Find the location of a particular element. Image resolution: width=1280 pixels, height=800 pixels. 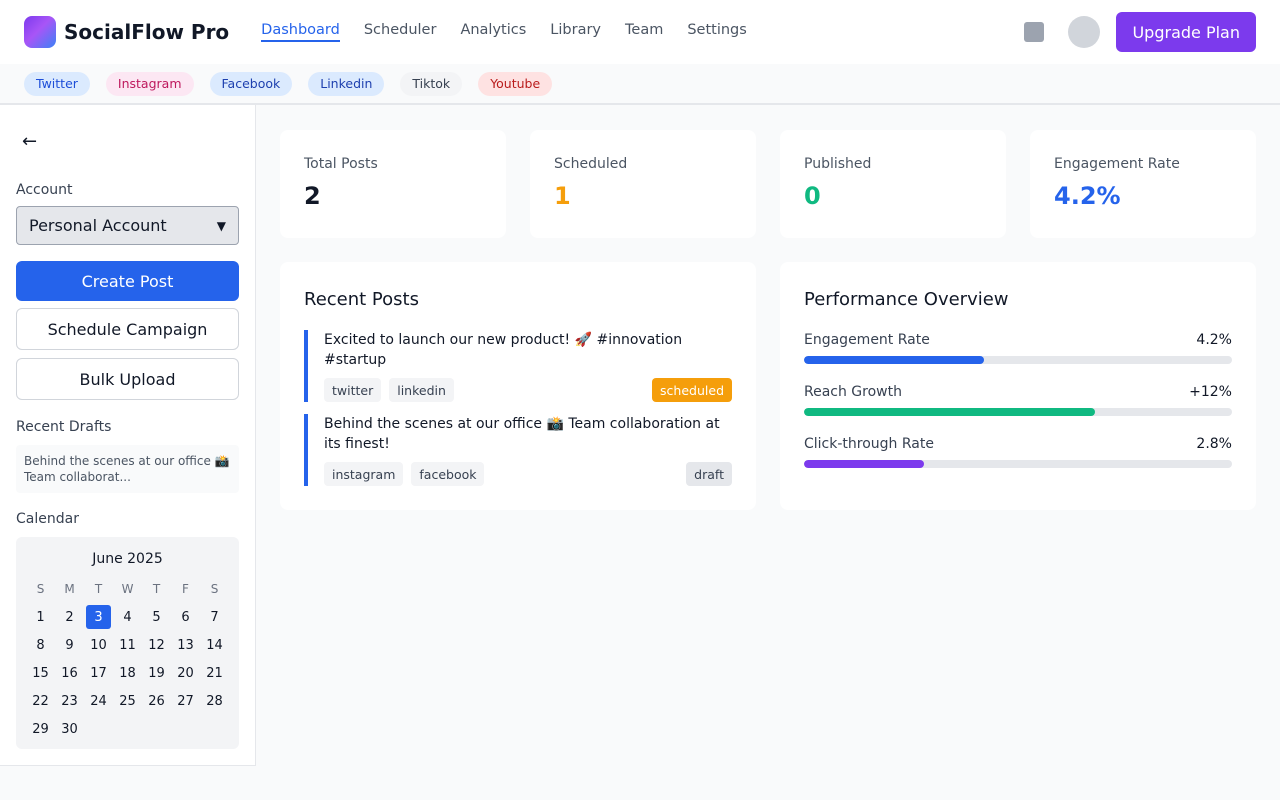

calendar-day-number: 13 is located at coordinates (185, 645).